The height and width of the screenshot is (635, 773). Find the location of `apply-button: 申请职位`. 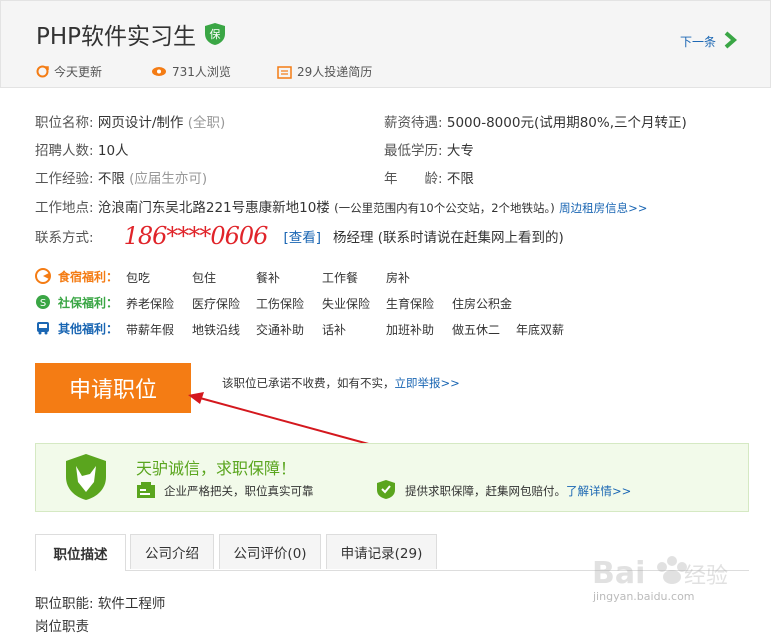

apply-button: 申请职位 is located at coordinates (113, 388).